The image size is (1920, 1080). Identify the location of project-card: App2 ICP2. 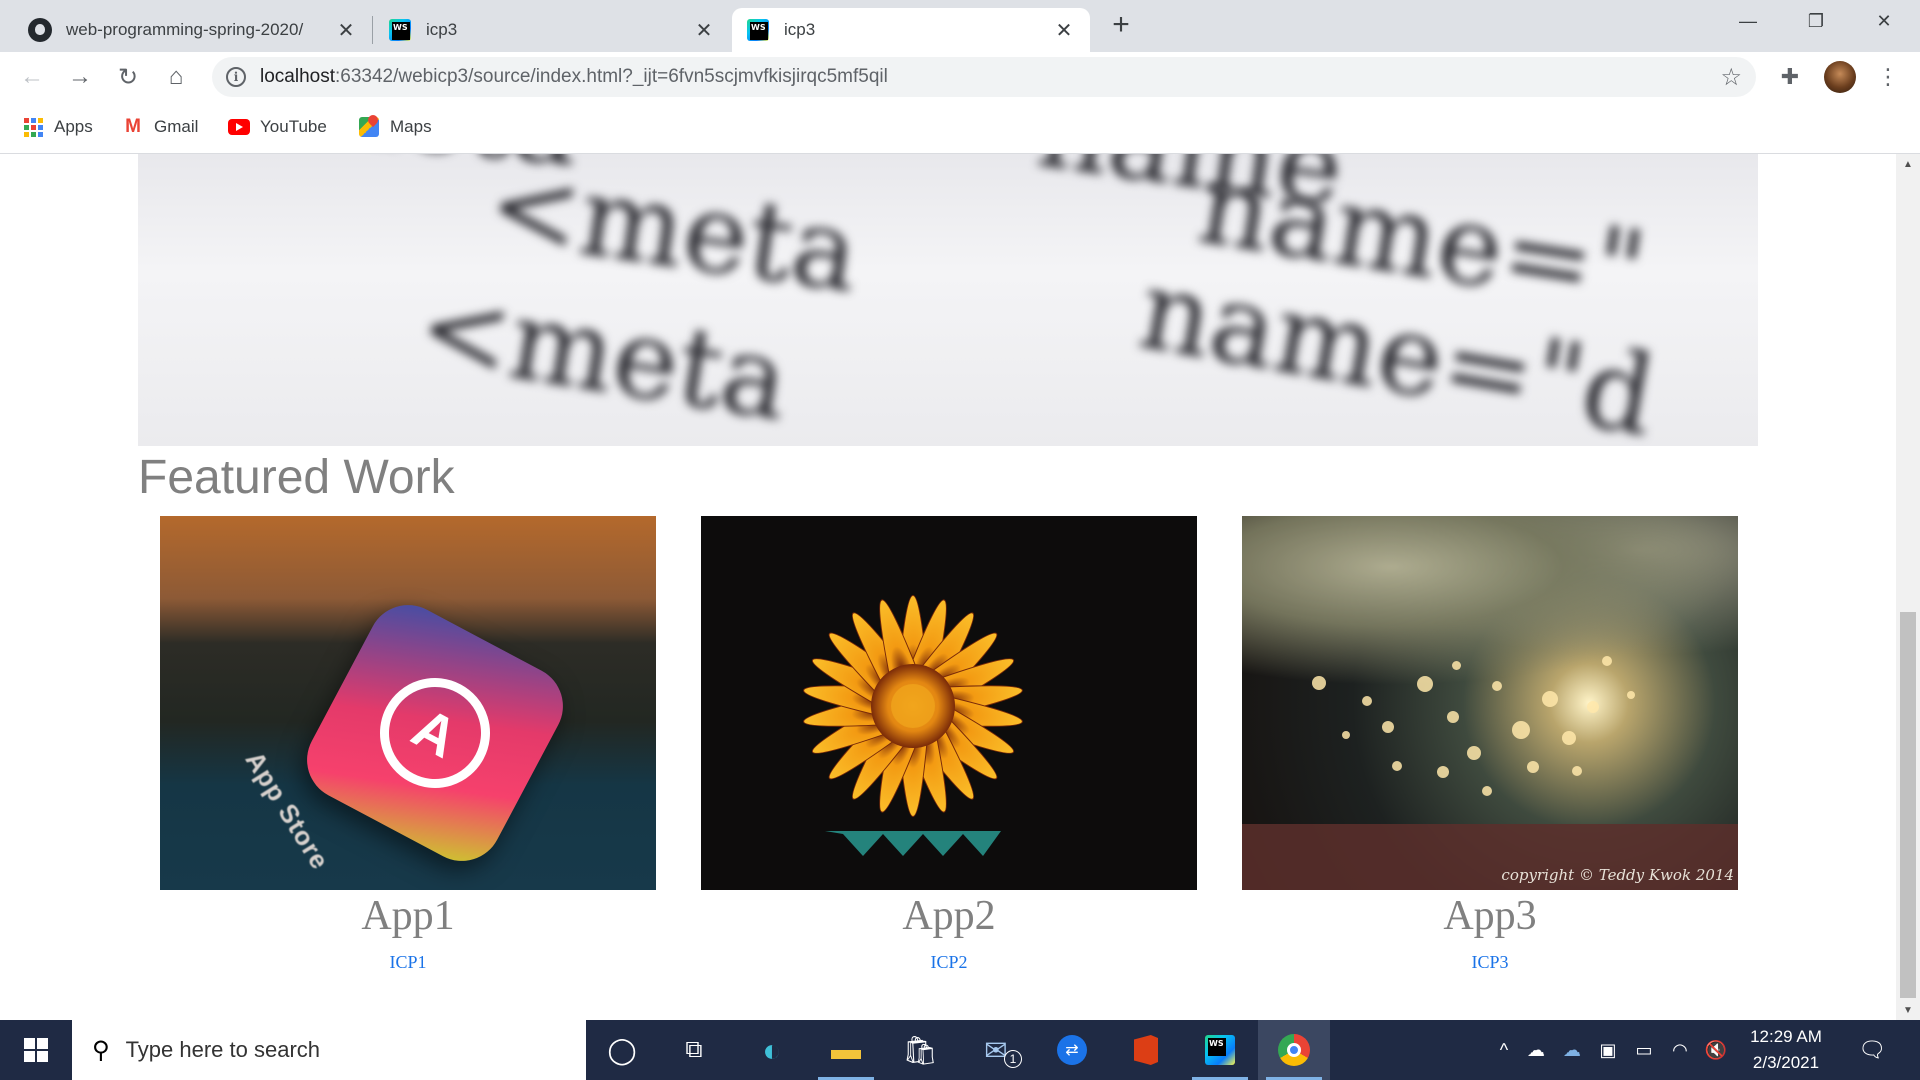
(949, 744).